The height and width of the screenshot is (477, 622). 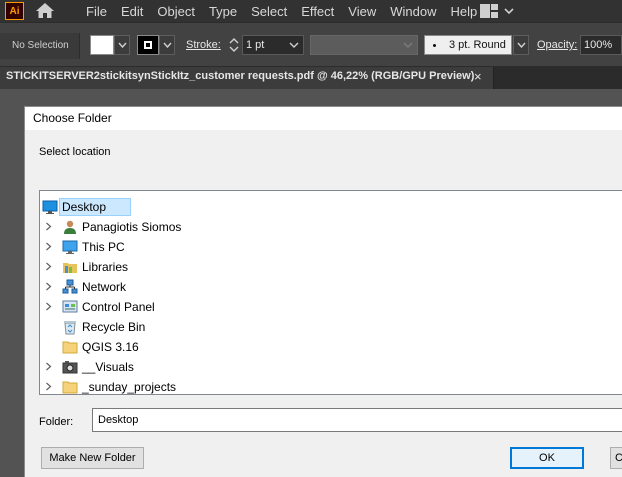 I want to click on fill-dropdown, so click(x=122, y=45).